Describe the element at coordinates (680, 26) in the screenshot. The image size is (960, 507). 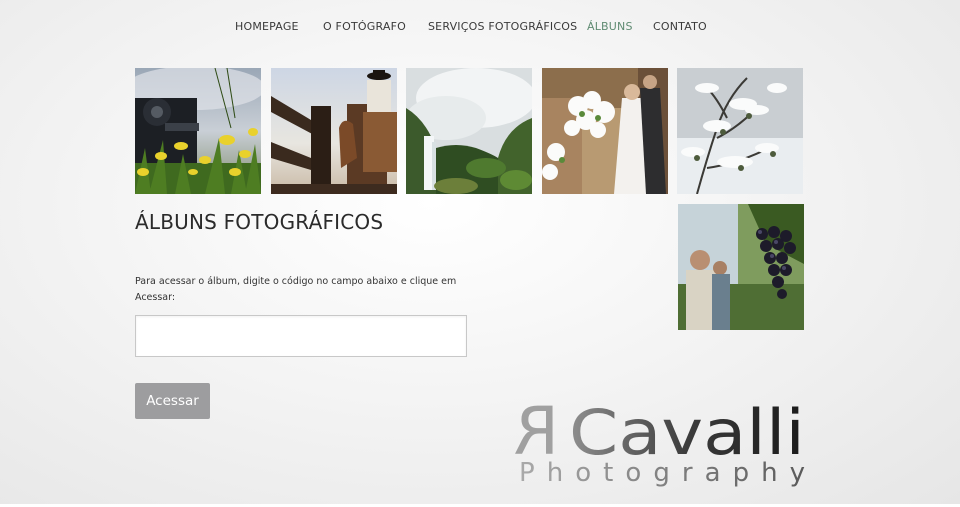
I see `nav-item-contact: CONTATO` at that location.